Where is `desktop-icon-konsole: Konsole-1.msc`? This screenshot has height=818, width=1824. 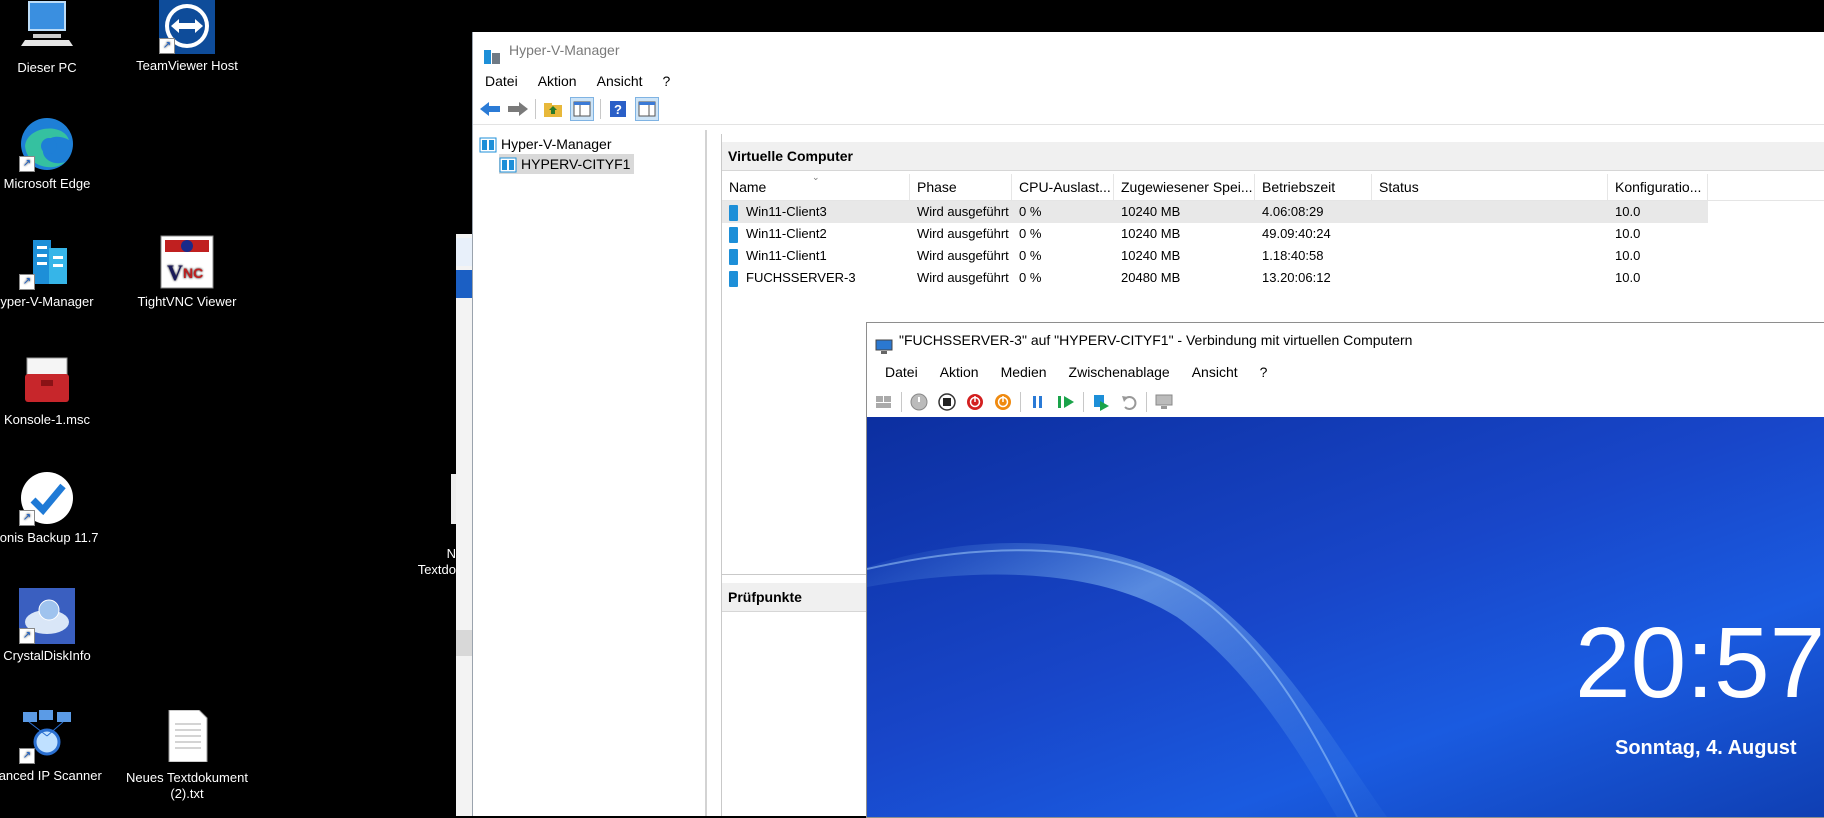 desktop-icon-konsole: Konsole-1.msc is located at coordinates (56, 390).